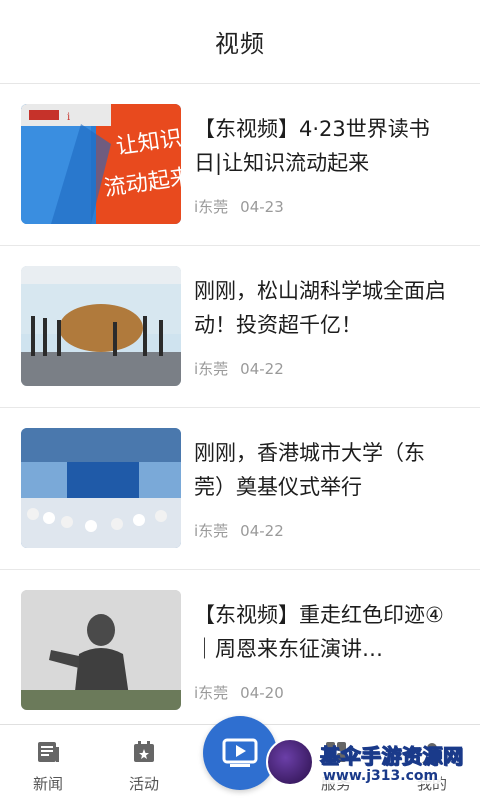  I want to click on calendar-icon, so click(144, 751).